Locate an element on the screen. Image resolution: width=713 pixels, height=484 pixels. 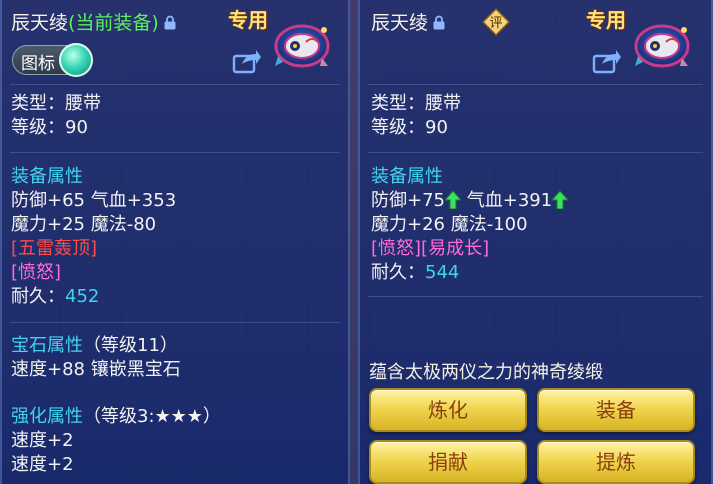
donate-button: 捐献 is located at coordinates (448, 462).